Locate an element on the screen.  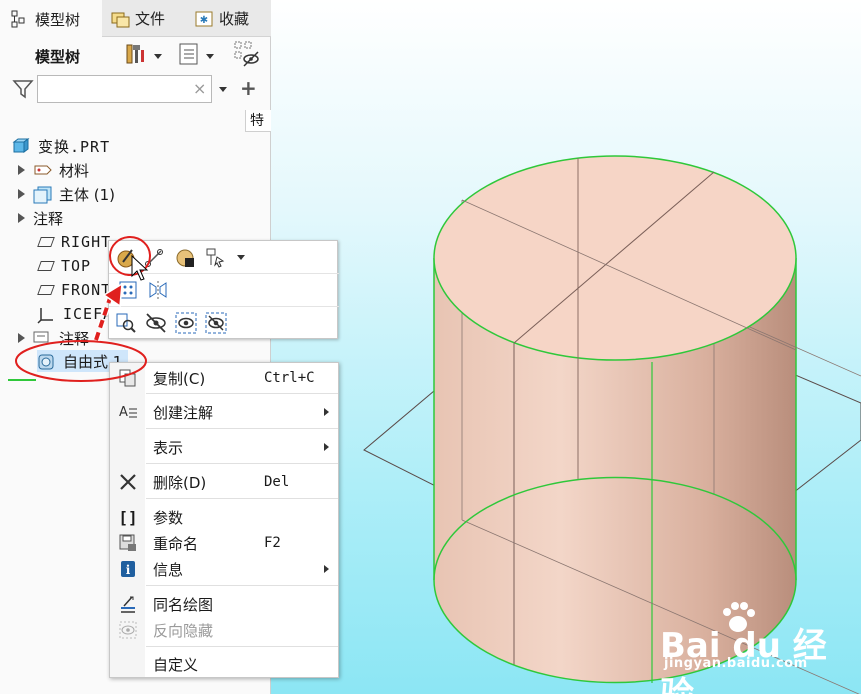
tree-item-body: 主体 (1) is located at coordinates (66, 194).